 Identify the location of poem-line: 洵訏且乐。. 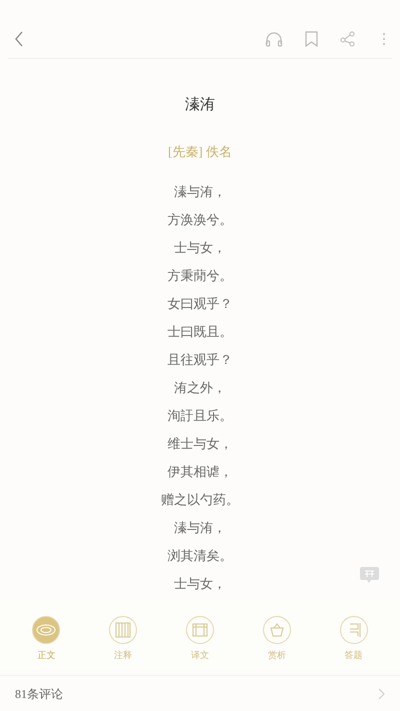
(200, 416).